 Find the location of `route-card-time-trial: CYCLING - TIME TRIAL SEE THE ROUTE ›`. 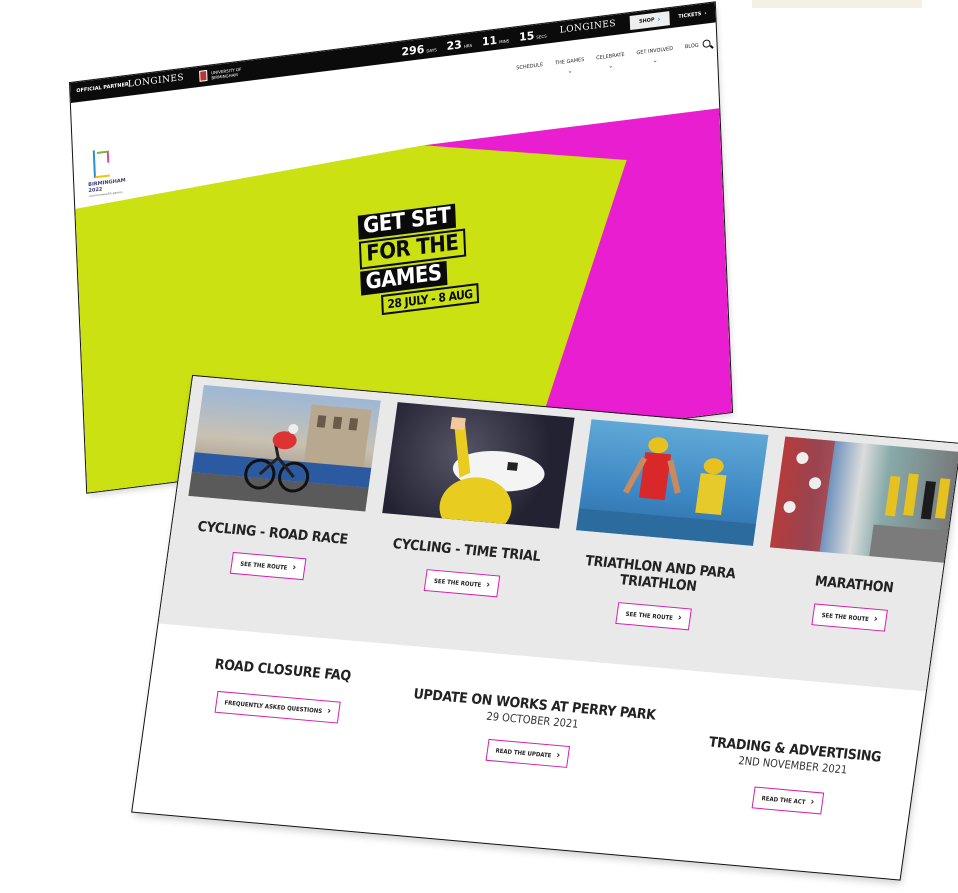

route-card-time-trial: CYCLING - TIME TRIAL SEE THE ROUTE › is located at coordinates (473, 502).